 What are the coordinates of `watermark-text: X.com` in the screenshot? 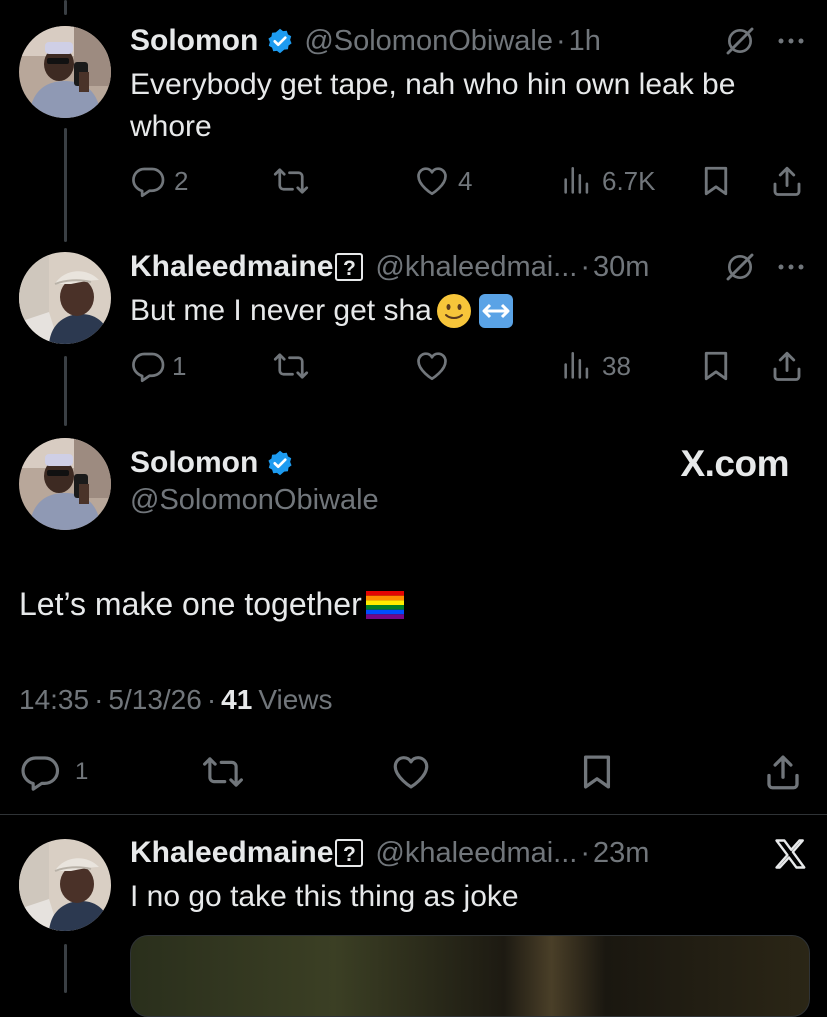 It's located at (734, 463).